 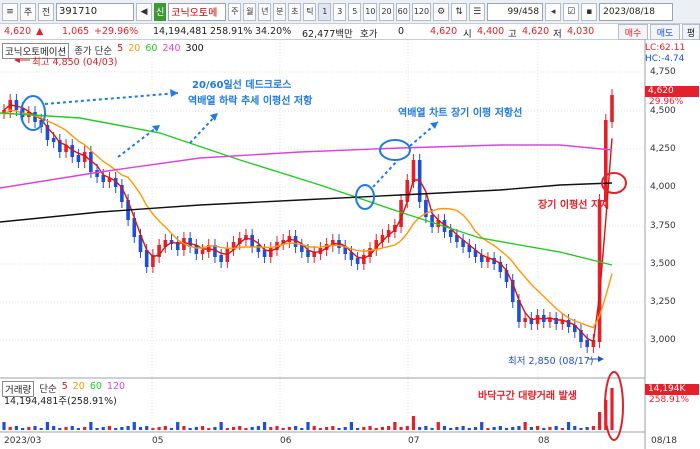 What do you see at coordinates (250, 11) in the screenshot?
I see `period-month: 월` at bounding box center [250, 11].